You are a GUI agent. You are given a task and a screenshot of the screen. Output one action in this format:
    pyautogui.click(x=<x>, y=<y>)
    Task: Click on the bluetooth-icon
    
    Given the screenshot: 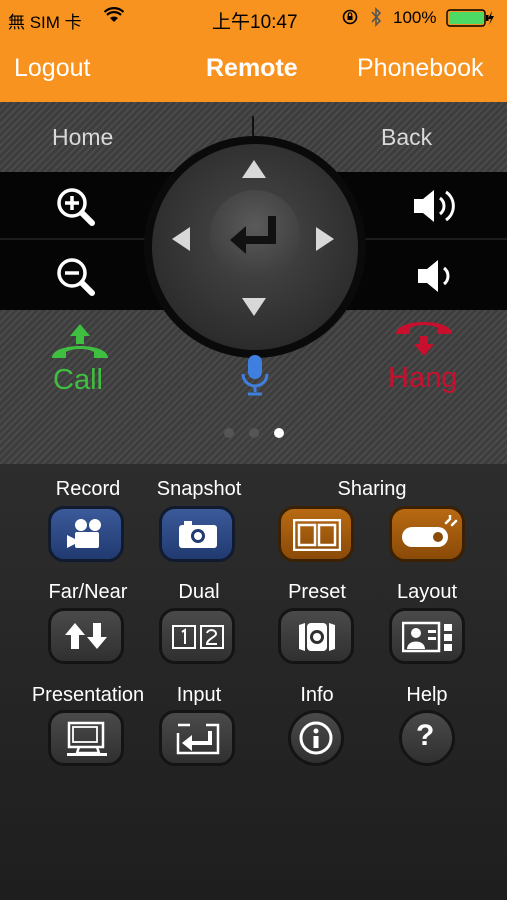 What is the action you would take?
    pyautogui.click(x=376, y=19)
    